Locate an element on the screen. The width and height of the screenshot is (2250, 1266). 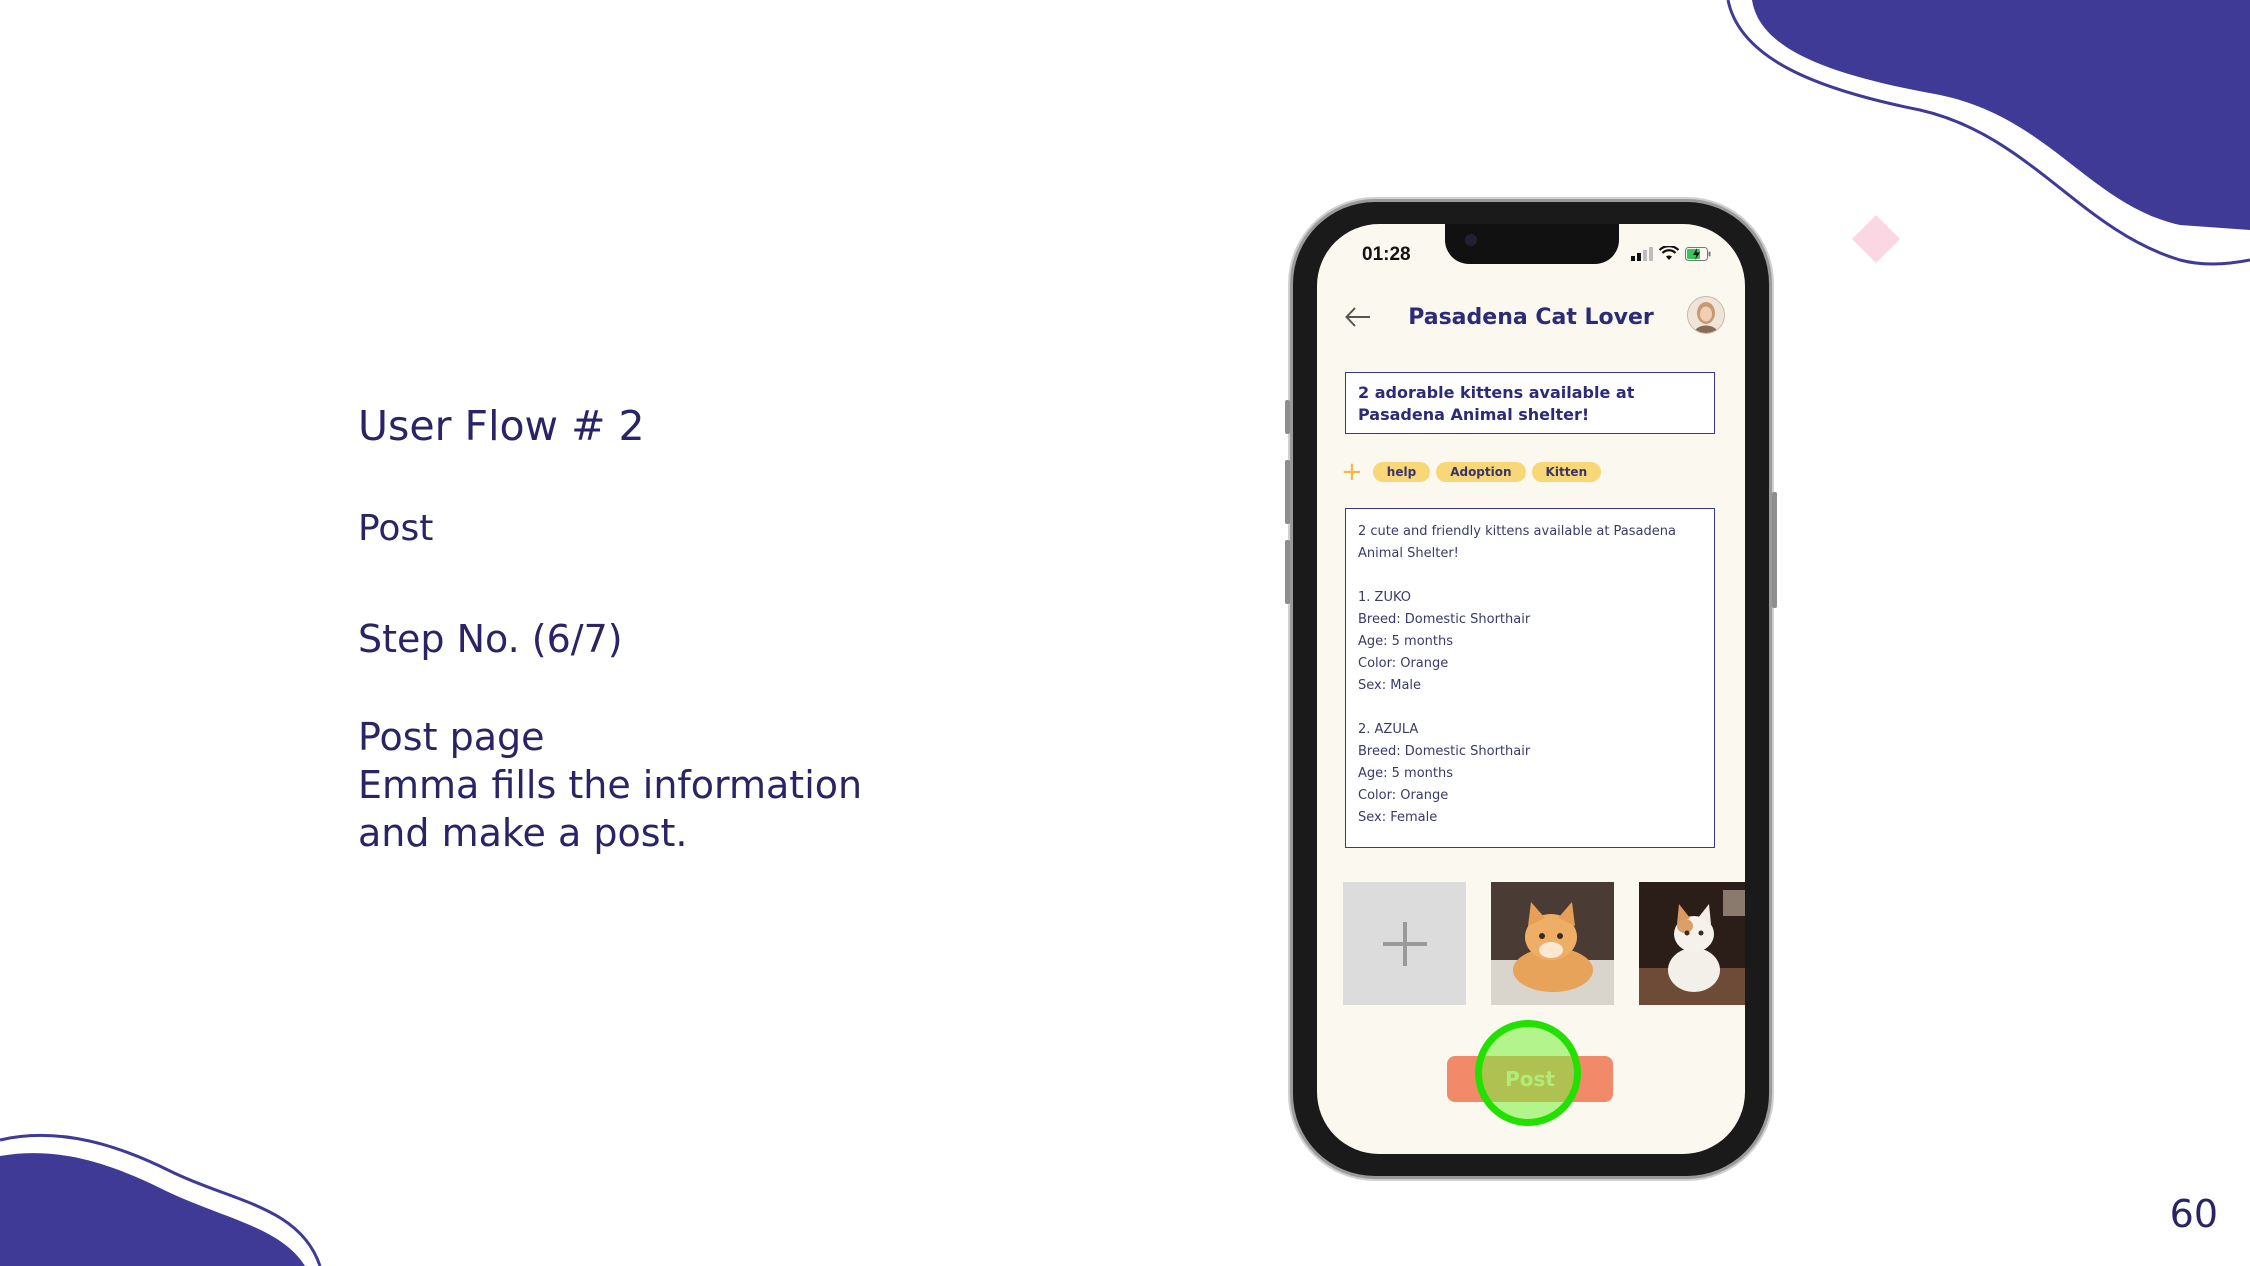
slide-title: User Flow # 2 is located at coordinates (501, 426).